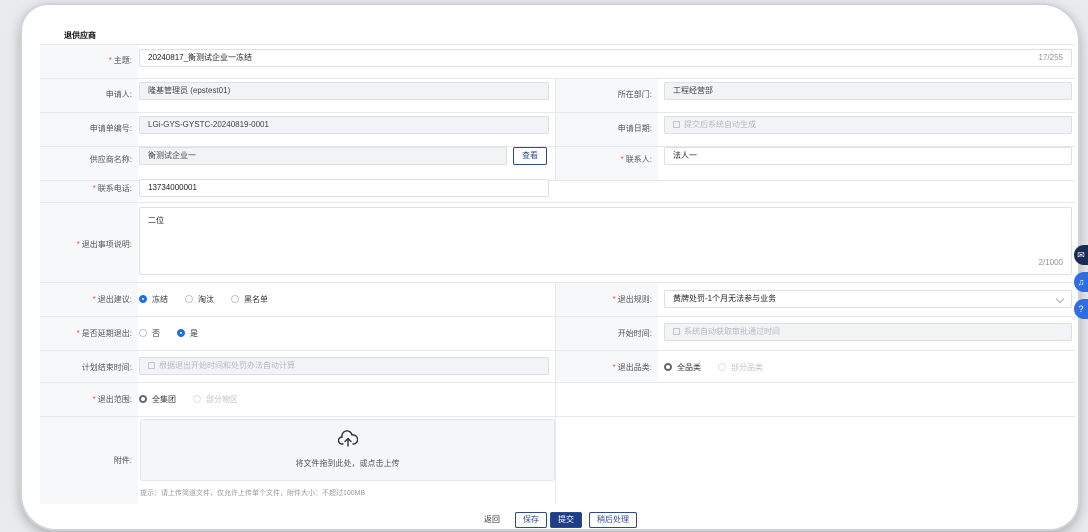  What do you see at coordinates (344, 125) in the screenshot?
I see `app-no-input: LGi-GYS-GYSTC-20240819-0001` at bounding box center [344, 125].